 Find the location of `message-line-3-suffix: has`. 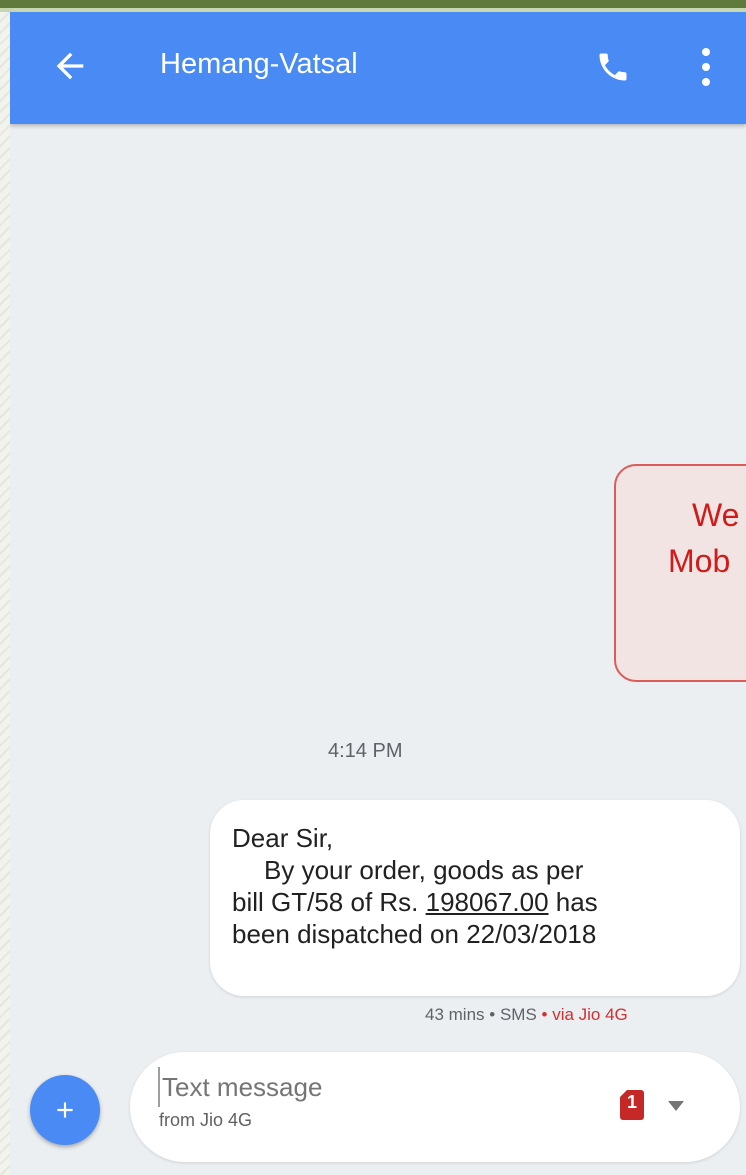

message-line-3-suffix: has is located at coordinates (573, 902).